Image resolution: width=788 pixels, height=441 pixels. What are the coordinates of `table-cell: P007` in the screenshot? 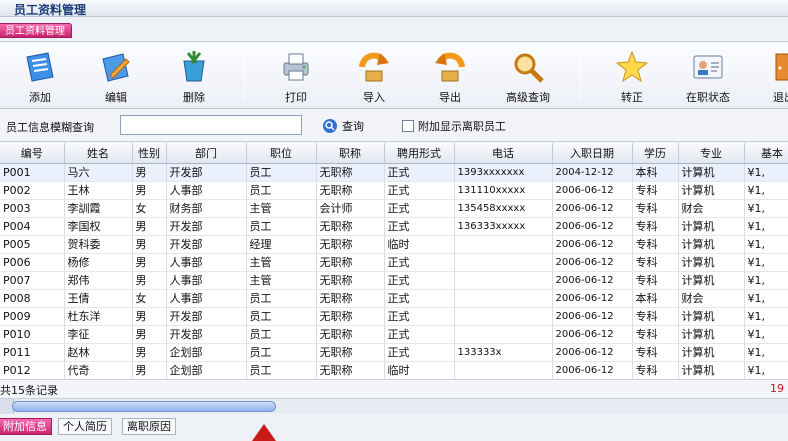 It's located at (32, 280).